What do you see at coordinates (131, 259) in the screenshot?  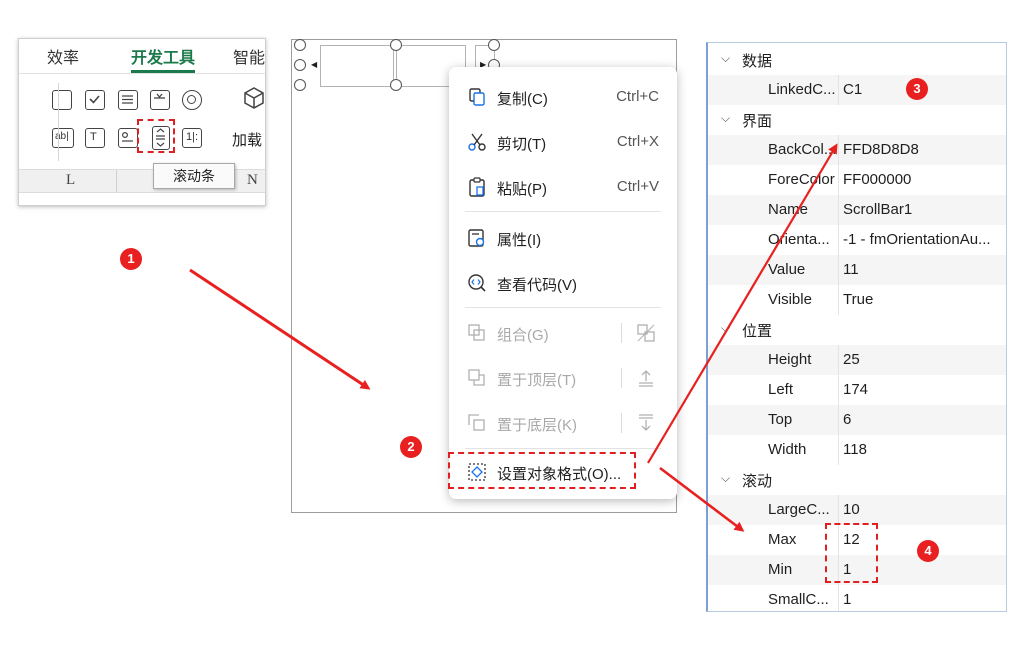 I see `step-badge-1: 1` at bounding box center [131, 259].